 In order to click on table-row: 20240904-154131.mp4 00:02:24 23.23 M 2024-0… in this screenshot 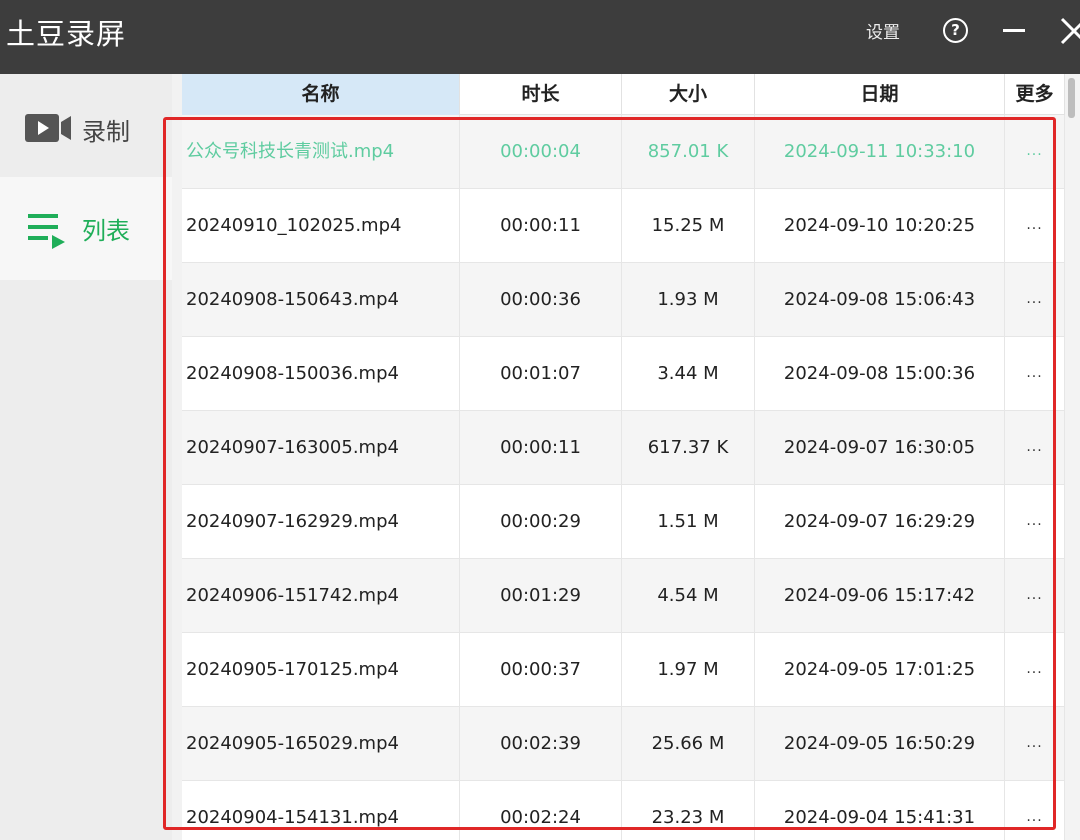, I will do `click(623, 810)`.